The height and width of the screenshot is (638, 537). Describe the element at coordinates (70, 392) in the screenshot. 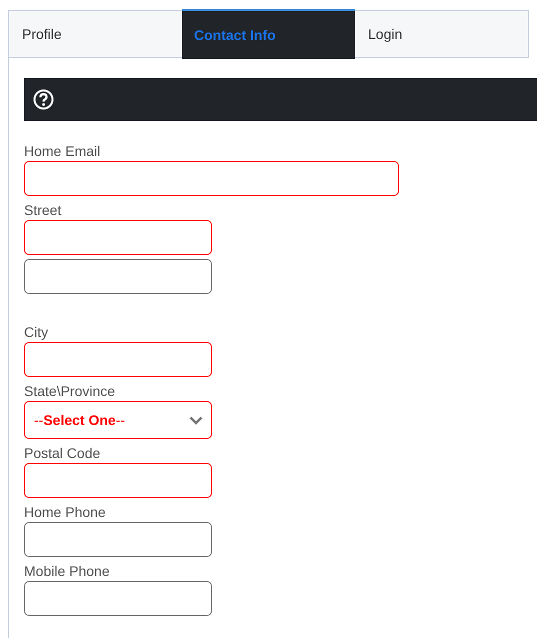

I see `field-label: State\Province` at that location.